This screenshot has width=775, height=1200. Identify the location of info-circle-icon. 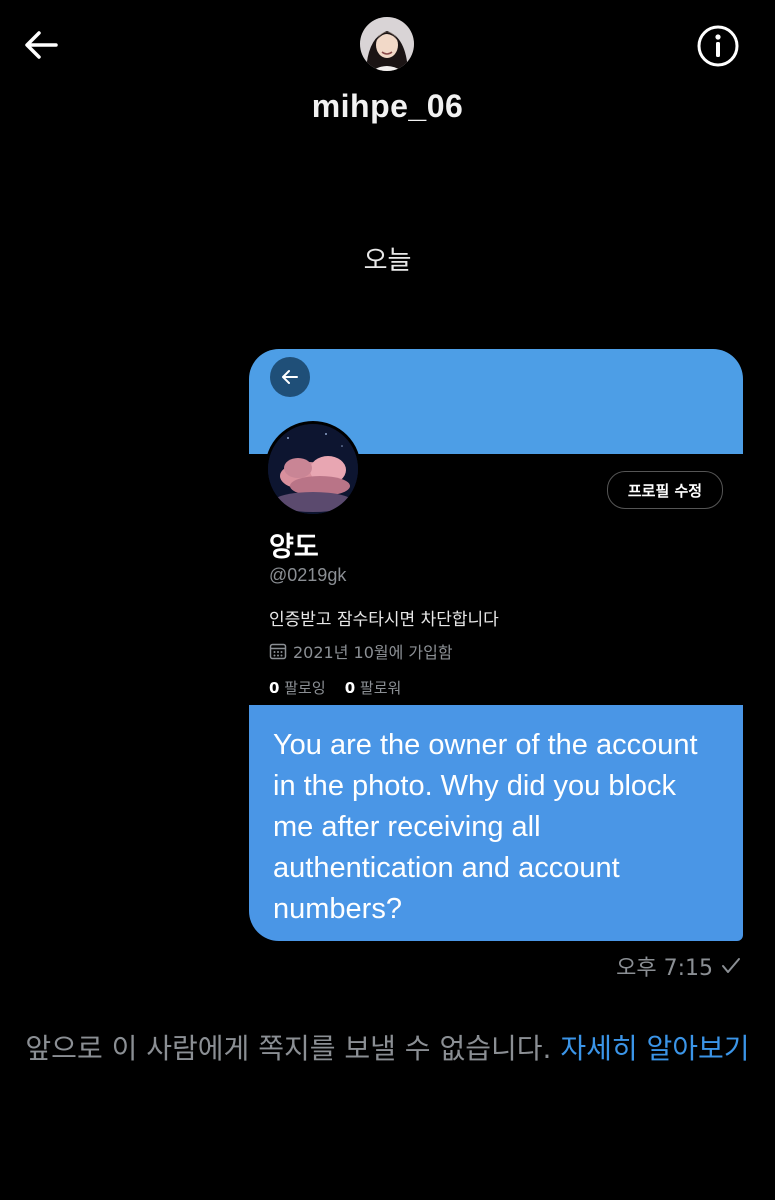
(718, 46).